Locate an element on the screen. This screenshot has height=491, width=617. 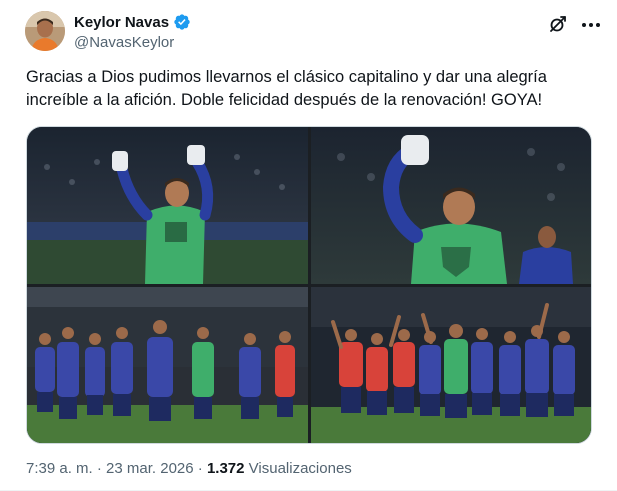
grok-icon is located at coordinates (558, 24).